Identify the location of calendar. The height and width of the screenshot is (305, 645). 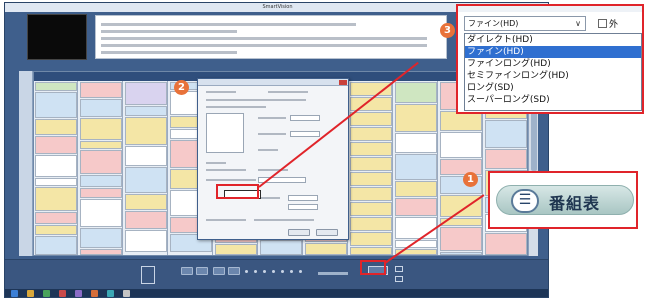
(225, 133).